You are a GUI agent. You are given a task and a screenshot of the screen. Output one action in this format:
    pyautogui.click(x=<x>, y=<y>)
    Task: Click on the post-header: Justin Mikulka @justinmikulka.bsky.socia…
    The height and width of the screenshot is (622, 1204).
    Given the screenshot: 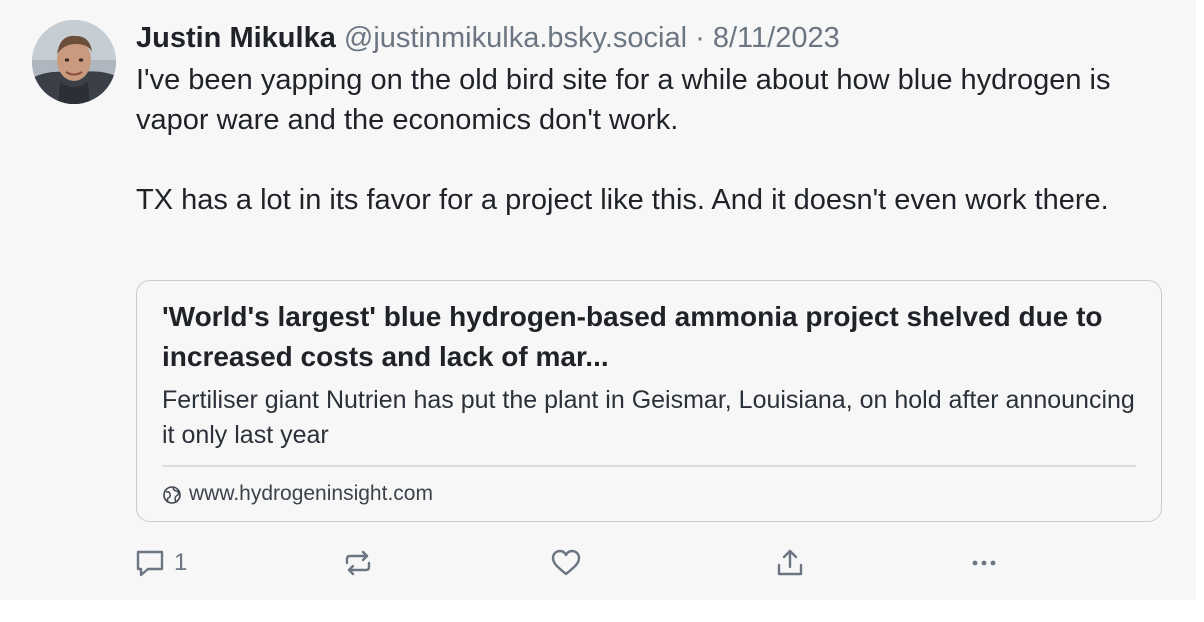 What is the action you would take?
    pyautogui.click(x=656, y=38)
    